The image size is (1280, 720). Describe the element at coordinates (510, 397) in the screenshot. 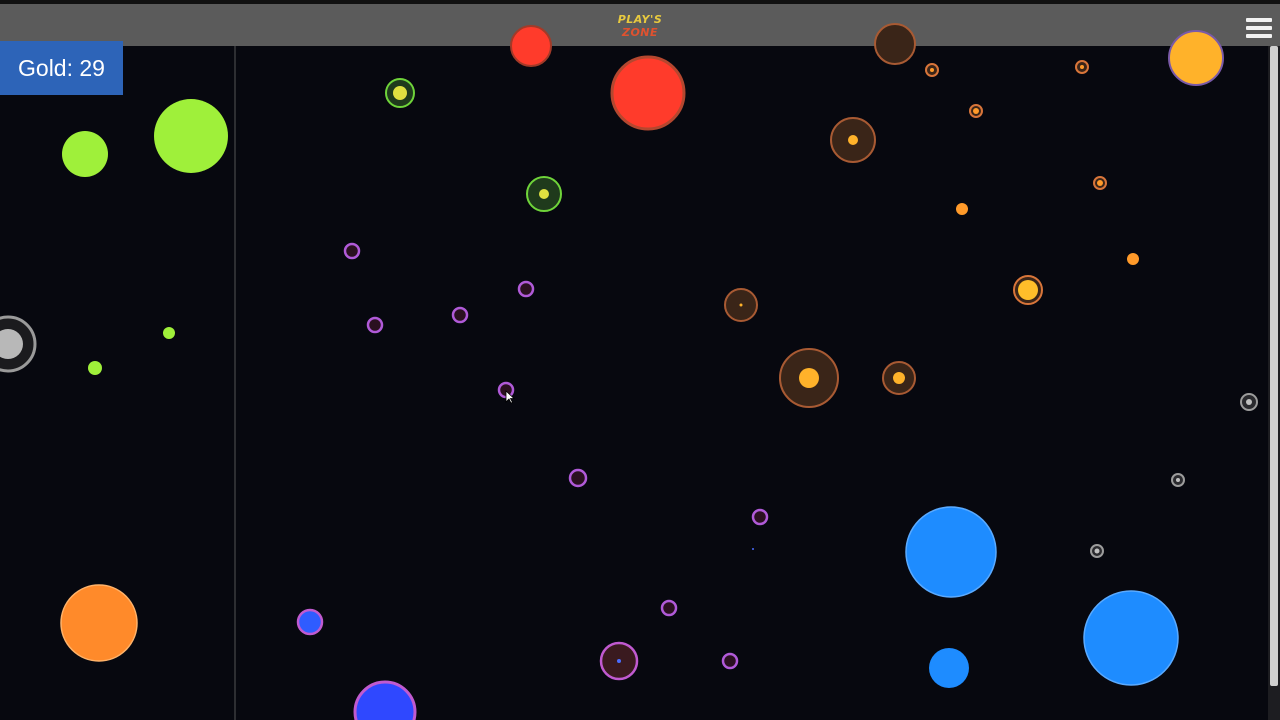

I see `mouse-pointer-icon` at that location.